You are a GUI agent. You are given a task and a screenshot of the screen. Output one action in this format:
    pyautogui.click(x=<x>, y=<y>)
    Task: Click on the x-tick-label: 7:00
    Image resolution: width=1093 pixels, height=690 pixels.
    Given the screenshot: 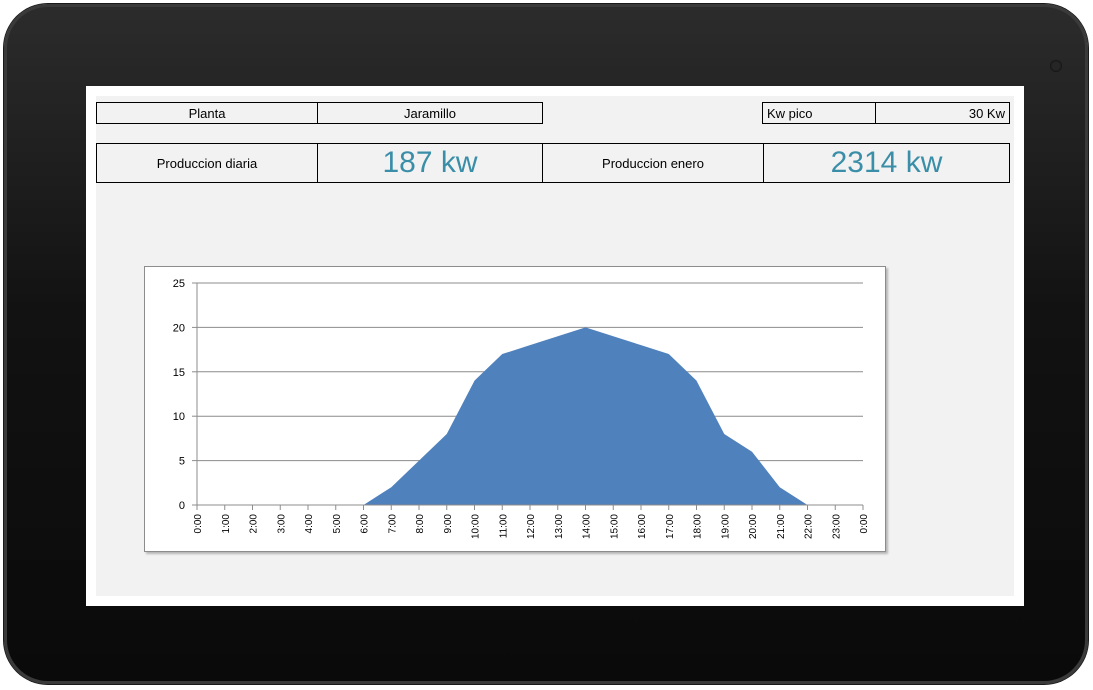 What is the action you would take?
    pyautogui.click(x=392, y=524)
    